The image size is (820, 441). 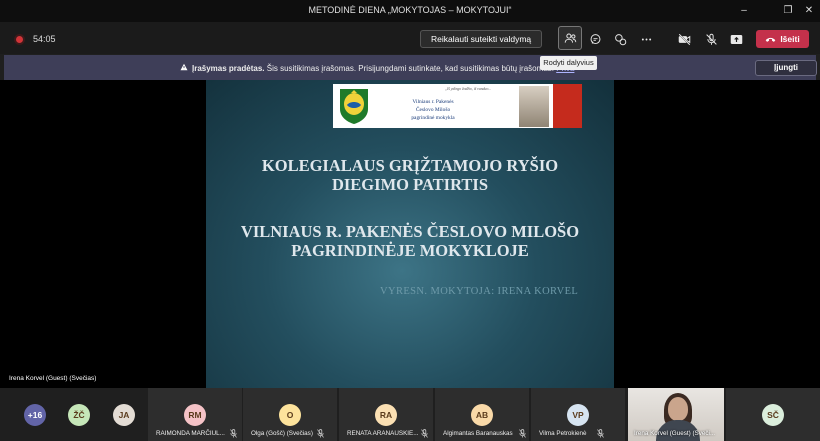 I want to click on mic-off-icon, so click(x=711, y=39).